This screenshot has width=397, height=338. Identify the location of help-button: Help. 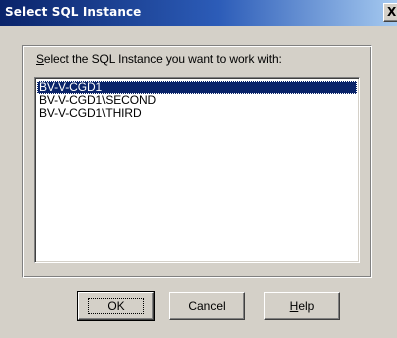
(302, 306).